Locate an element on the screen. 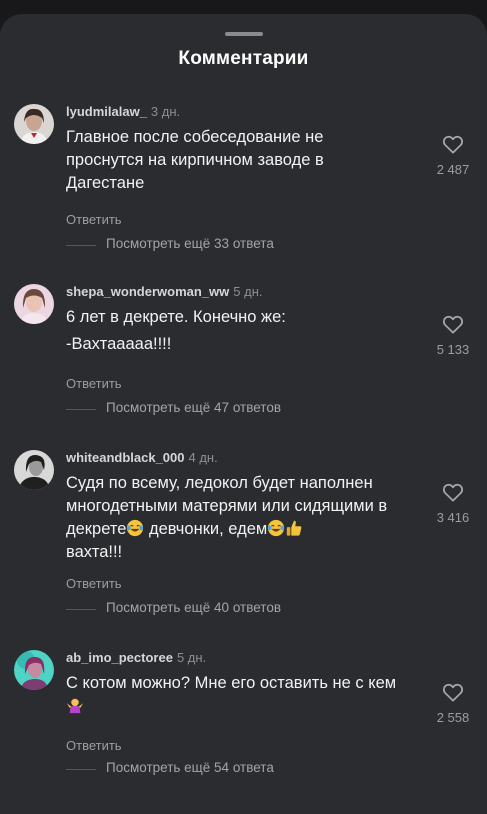  comment-text-part: С котом можно? Мне его оставить не с кем is located at coordinates (231, 683).